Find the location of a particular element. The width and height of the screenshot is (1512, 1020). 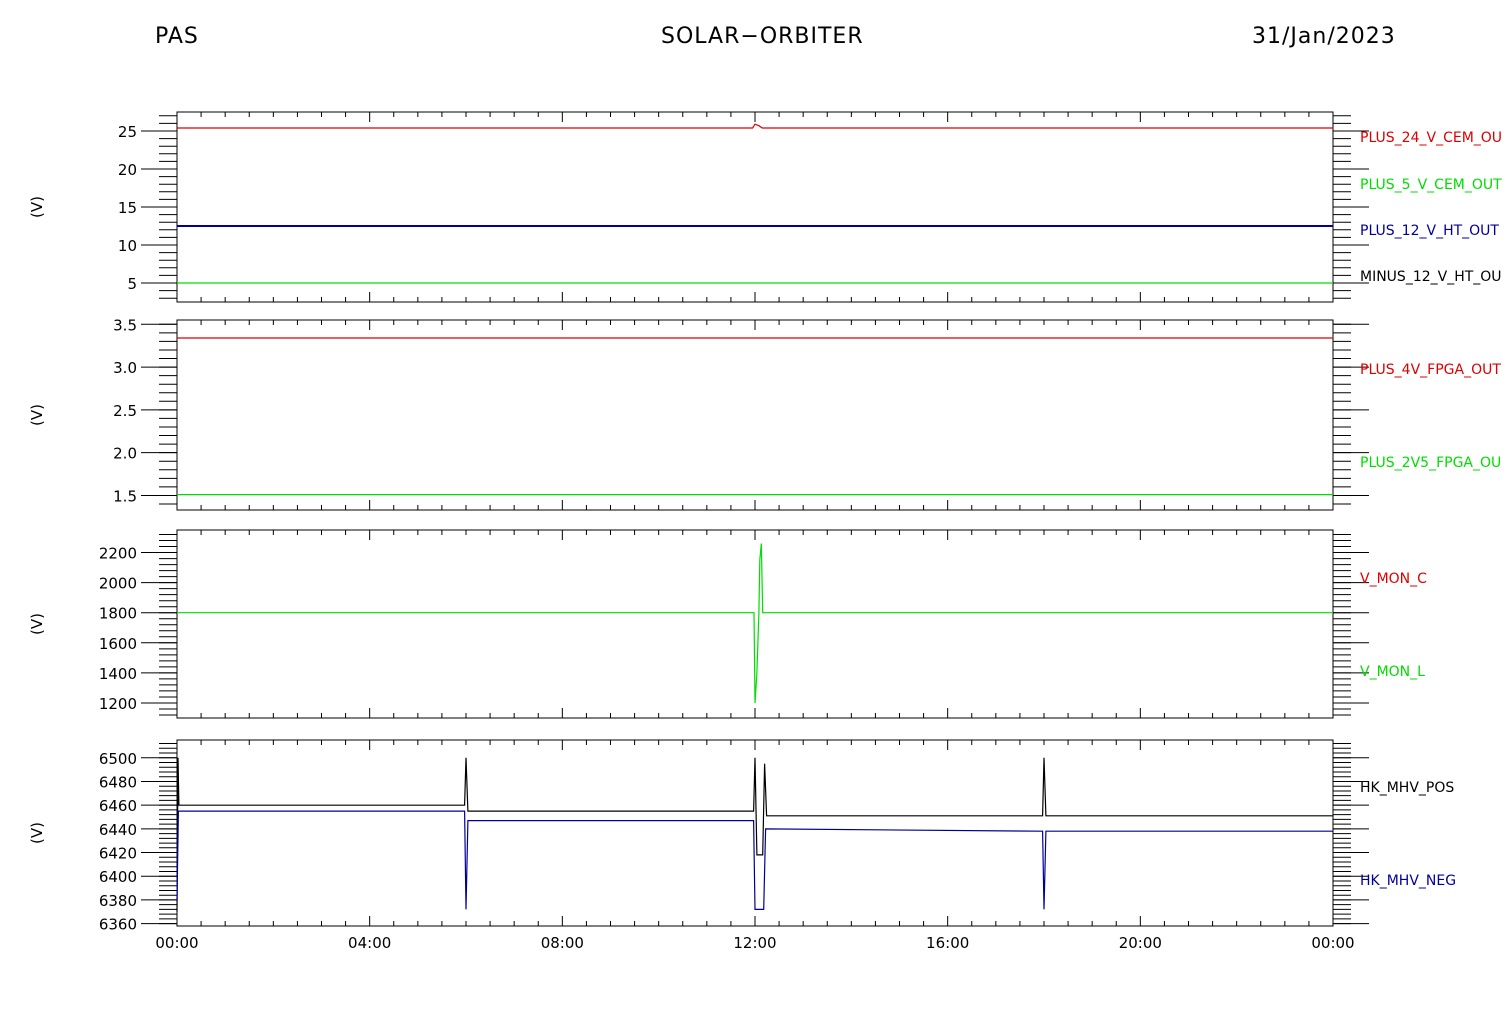

legend-label: PLUS_24_V_CEM_OU is located at coordinates (1431, 138).